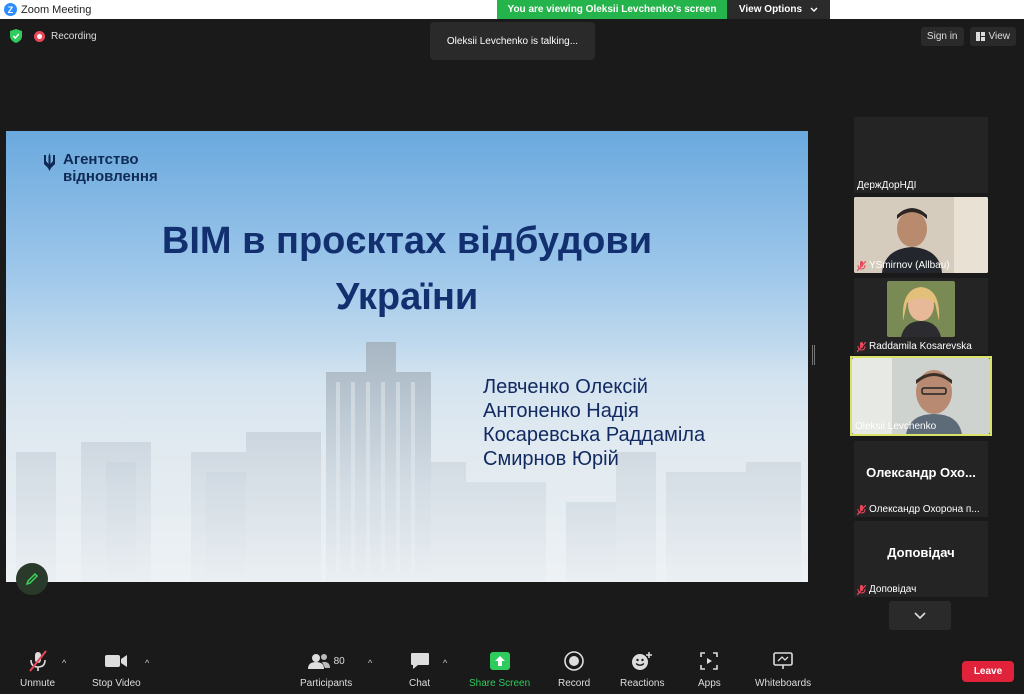  Describe the element at coordinates (339, 661) in the screenshot. I see `participants-count: 80` at that location.